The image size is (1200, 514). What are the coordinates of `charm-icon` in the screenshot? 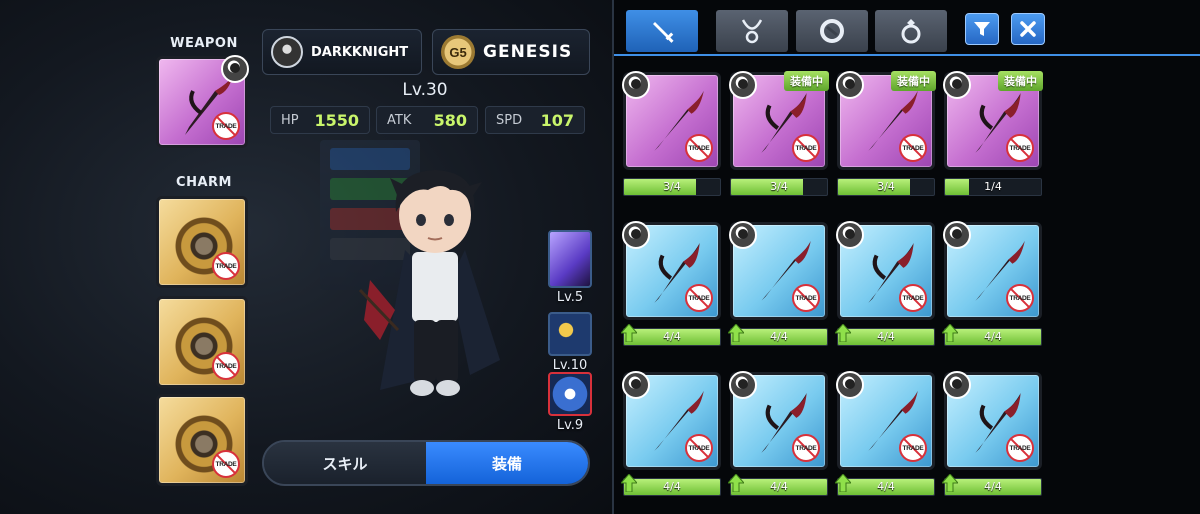 It's located at (832, 31).